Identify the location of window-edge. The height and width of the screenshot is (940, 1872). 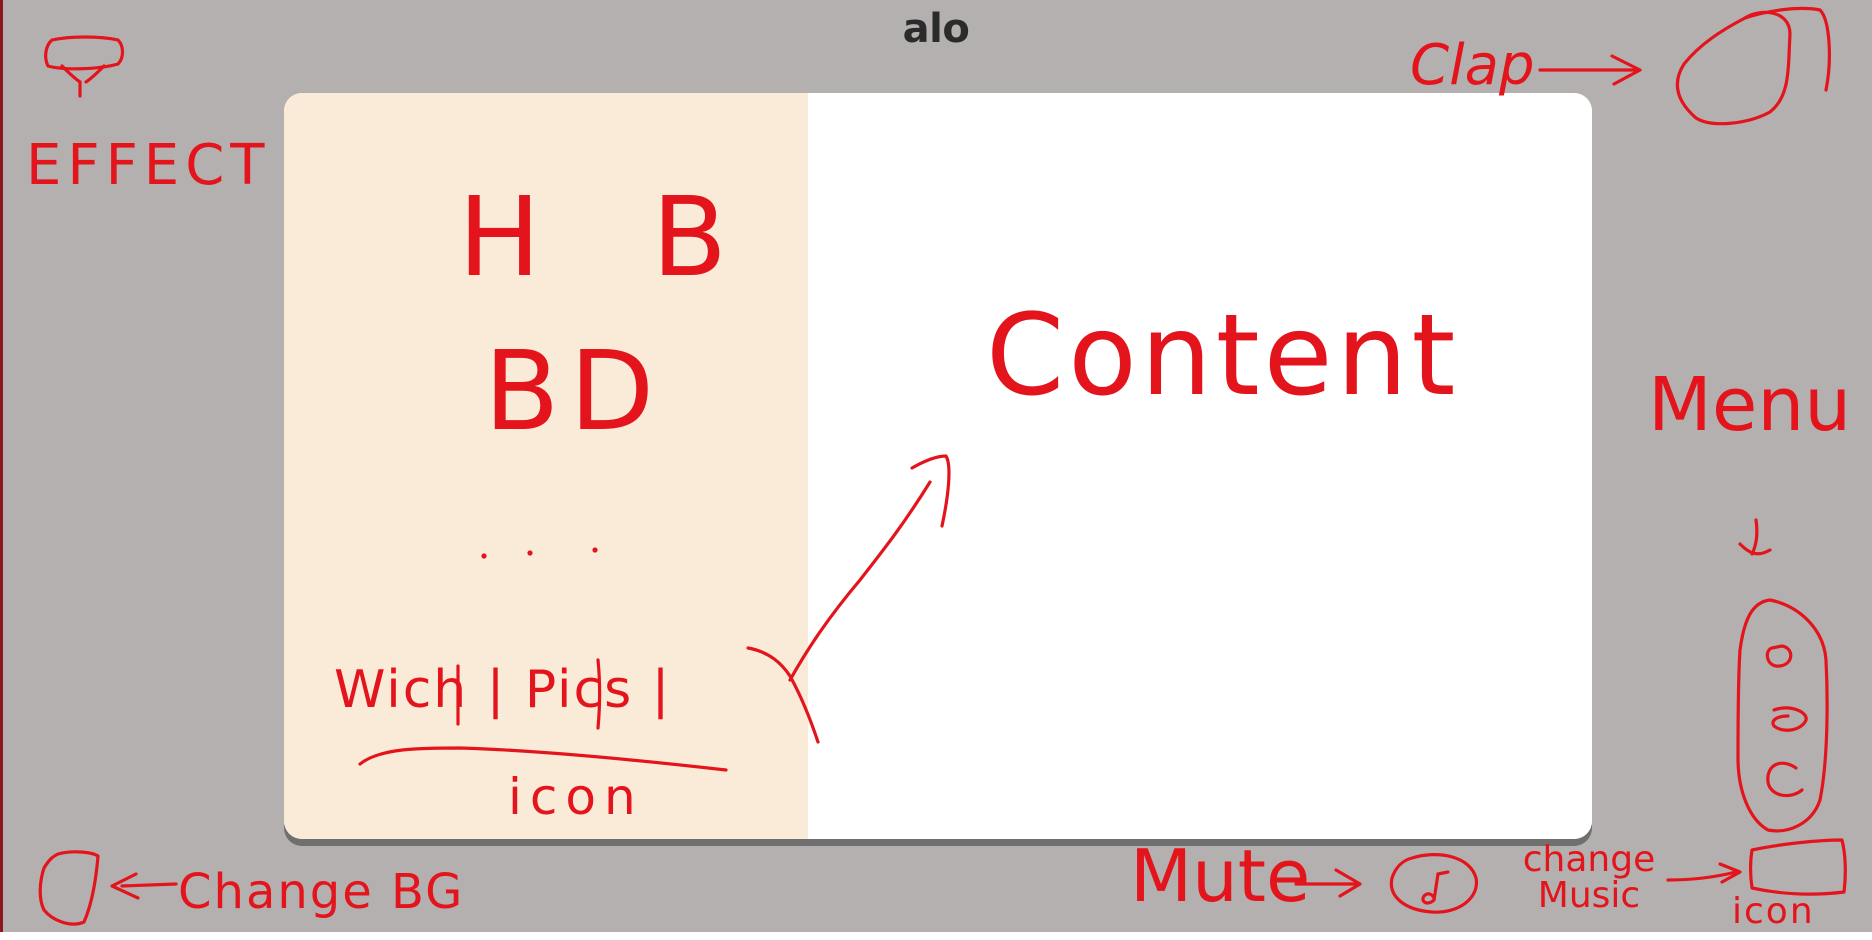
(1, 466).